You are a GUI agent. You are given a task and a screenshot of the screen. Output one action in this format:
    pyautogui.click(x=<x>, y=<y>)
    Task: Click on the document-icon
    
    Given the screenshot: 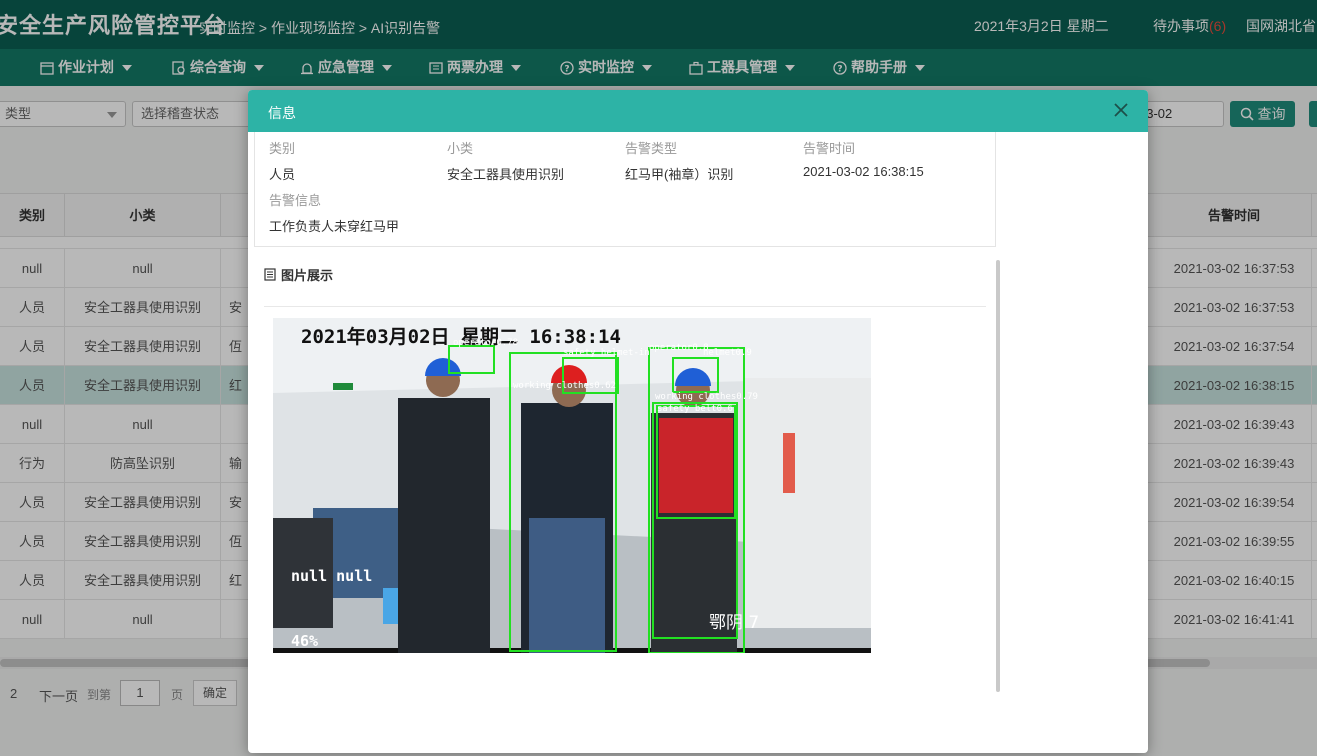 What is the action you would take?
    pyautogui.click(x=270, y=274)
    